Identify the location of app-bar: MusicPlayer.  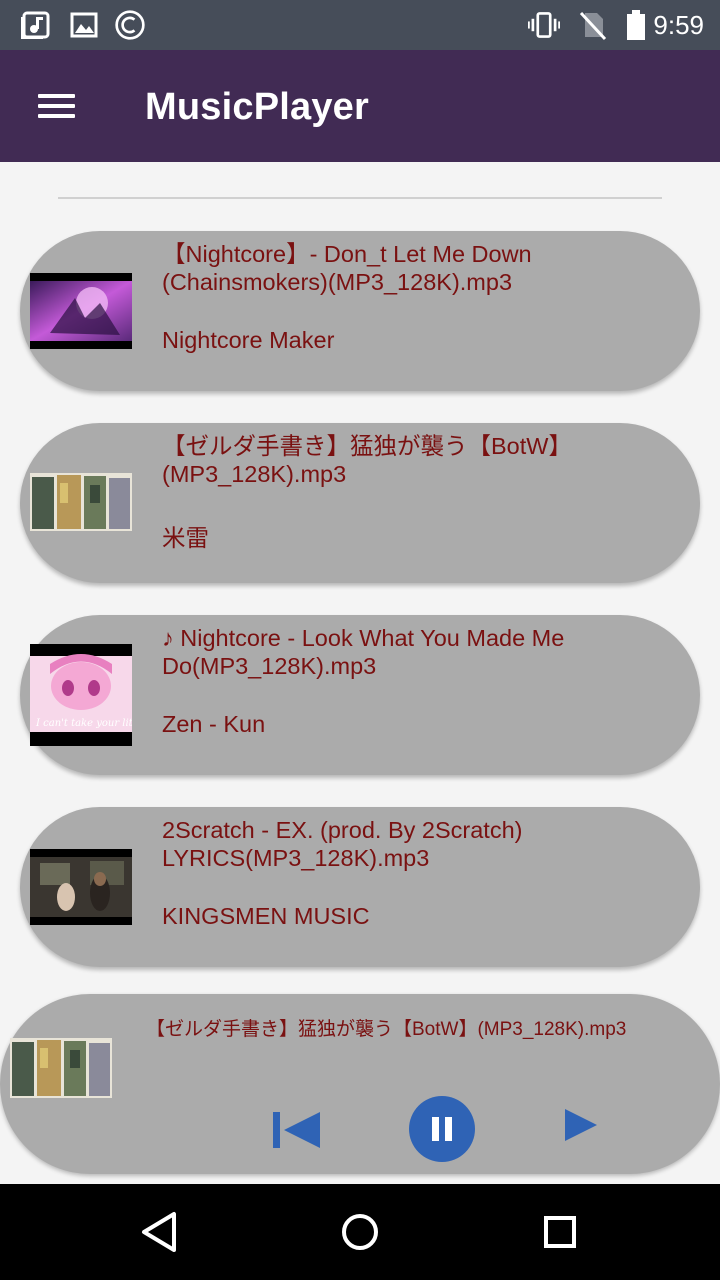
(360, 106).